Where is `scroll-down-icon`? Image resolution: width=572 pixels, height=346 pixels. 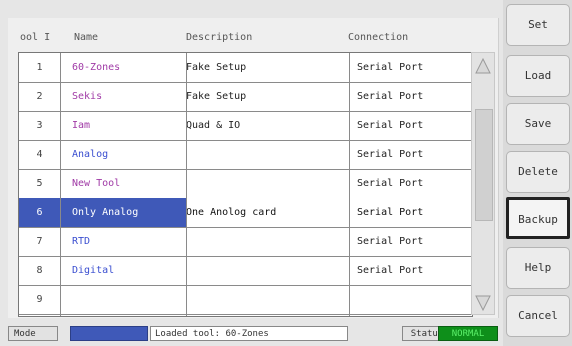 scroll-down-icon is located at coordinates (483, 303).